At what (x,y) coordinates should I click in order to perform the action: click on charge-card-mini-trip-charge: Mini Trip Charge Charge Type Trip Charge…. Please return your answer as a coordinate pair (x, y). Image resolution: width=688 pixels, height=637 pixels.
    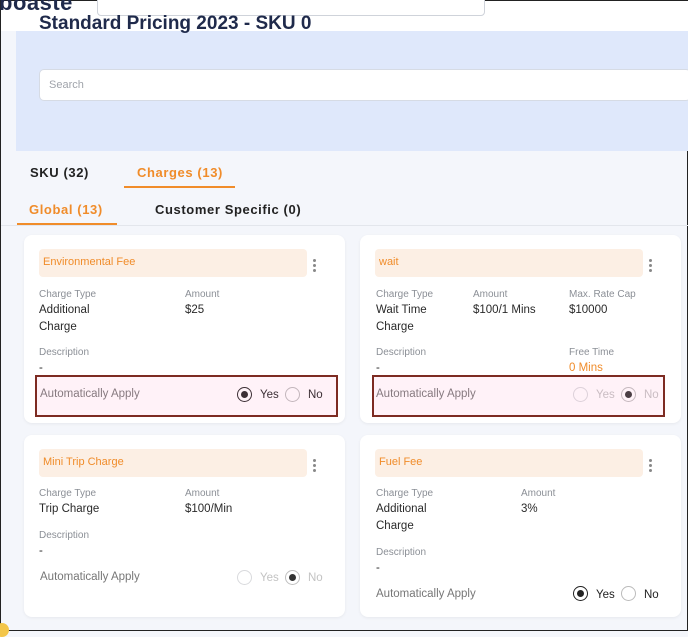
    Looking at the image, I should click on (184, 526).